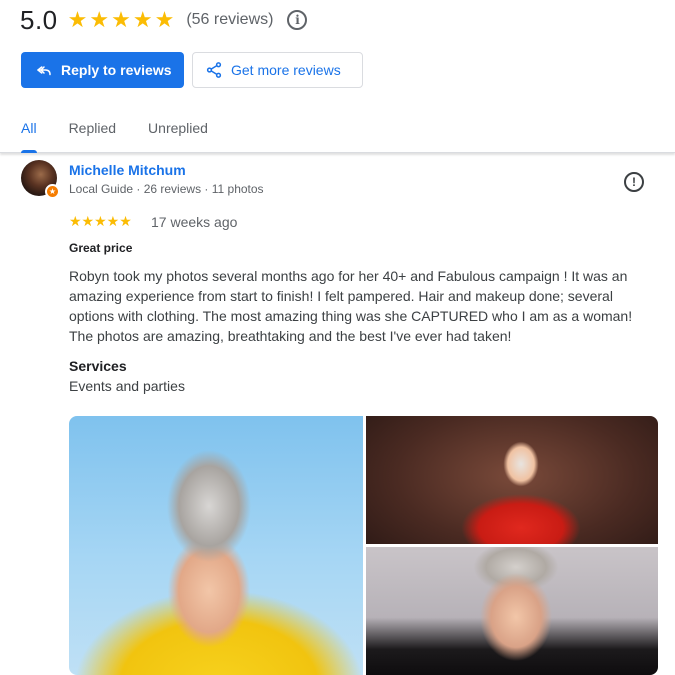  I want to click on local-guide-badge-icon: ★, so click(52, 191).